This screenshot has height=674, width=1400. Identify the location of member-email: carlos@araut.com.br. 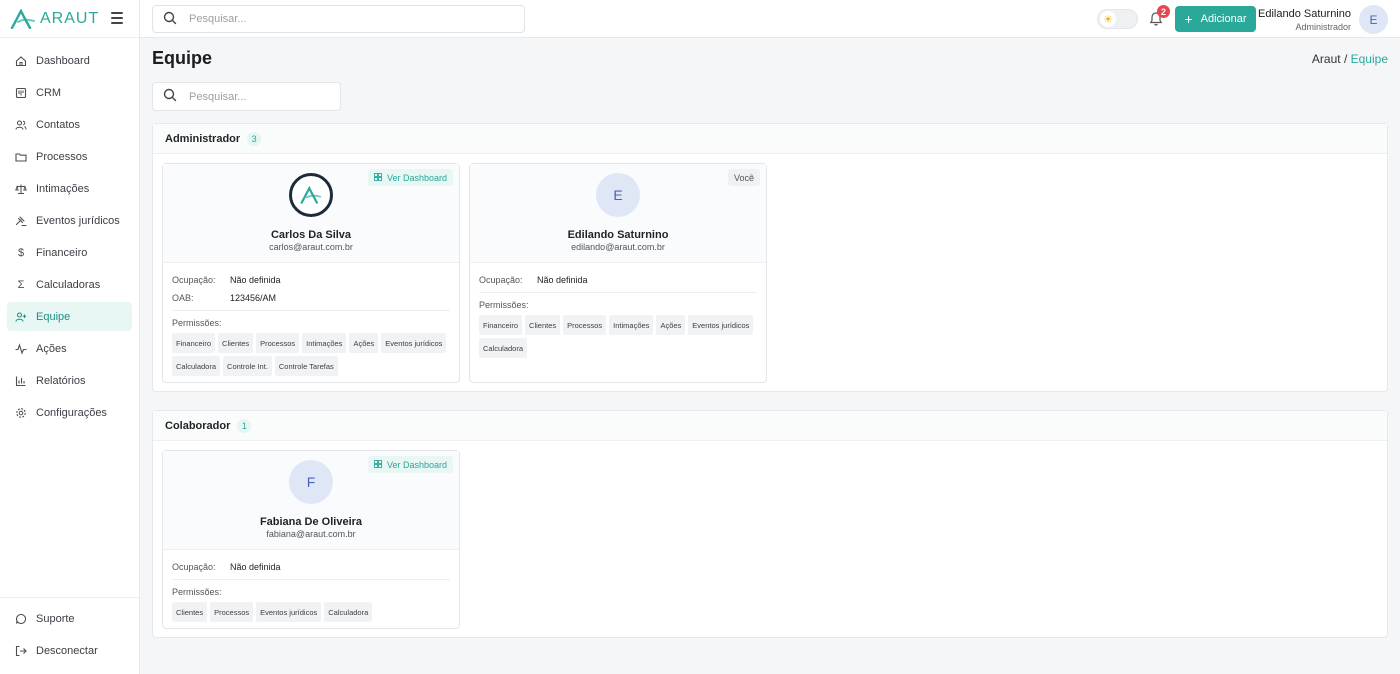
(311, 247).